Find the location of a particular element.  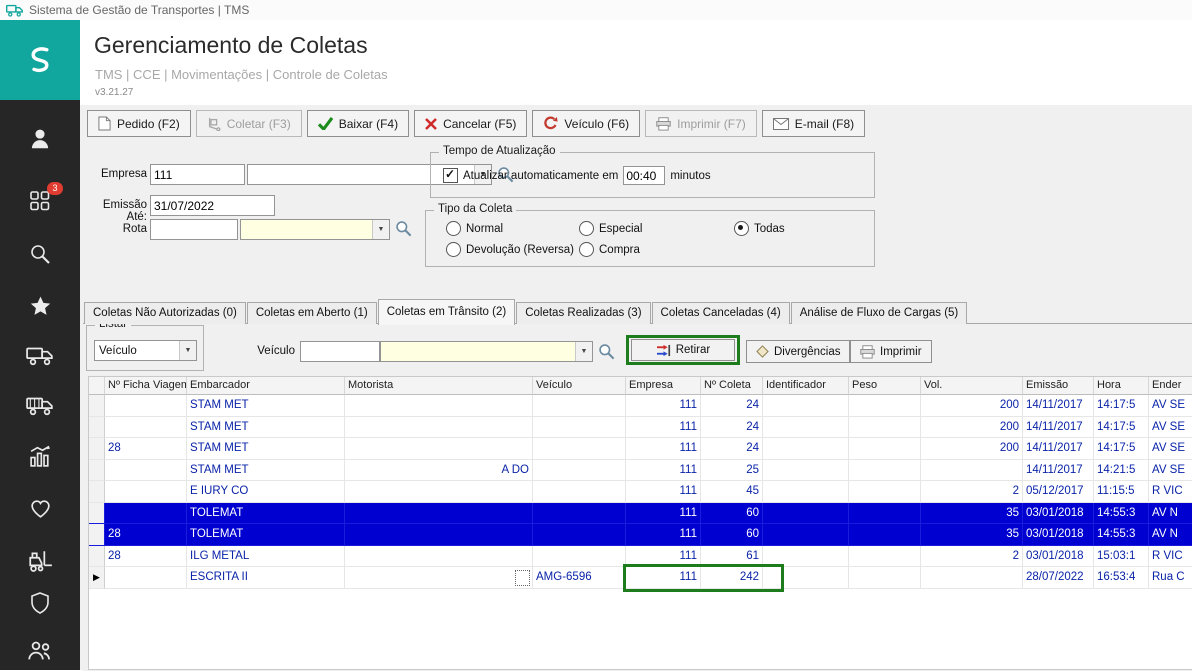

sidebar-item-star is located at coordinates (40, 306).